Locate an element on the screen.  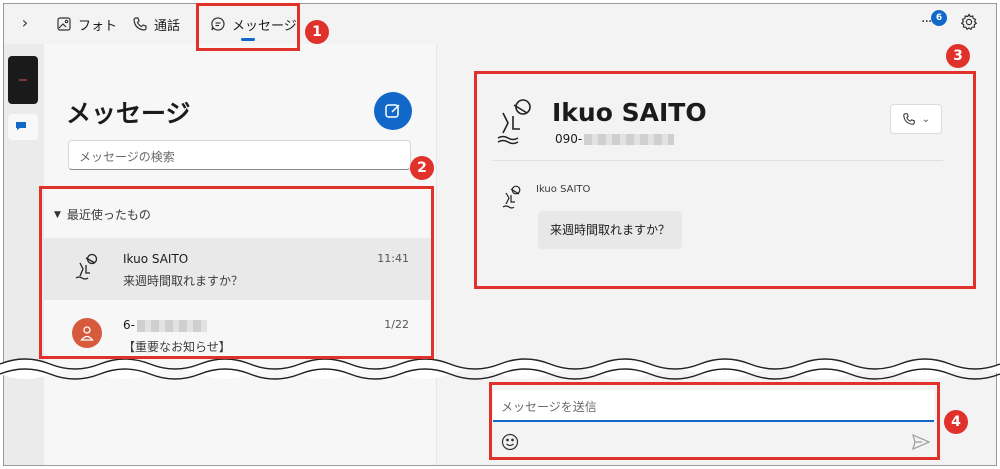
new-message-button is located at coordinates (393, 111).